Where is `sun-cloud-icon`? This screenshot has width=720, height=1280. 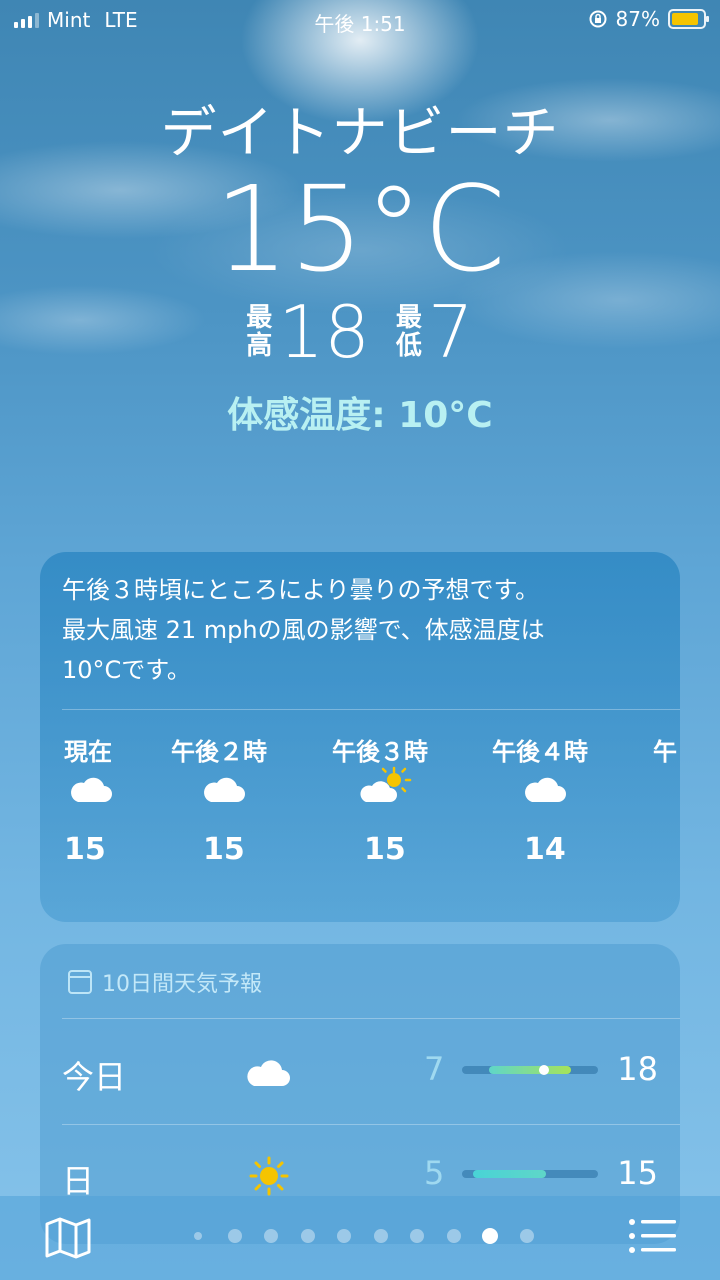 sun-cloud-icon is located at coordinates (386, 784).